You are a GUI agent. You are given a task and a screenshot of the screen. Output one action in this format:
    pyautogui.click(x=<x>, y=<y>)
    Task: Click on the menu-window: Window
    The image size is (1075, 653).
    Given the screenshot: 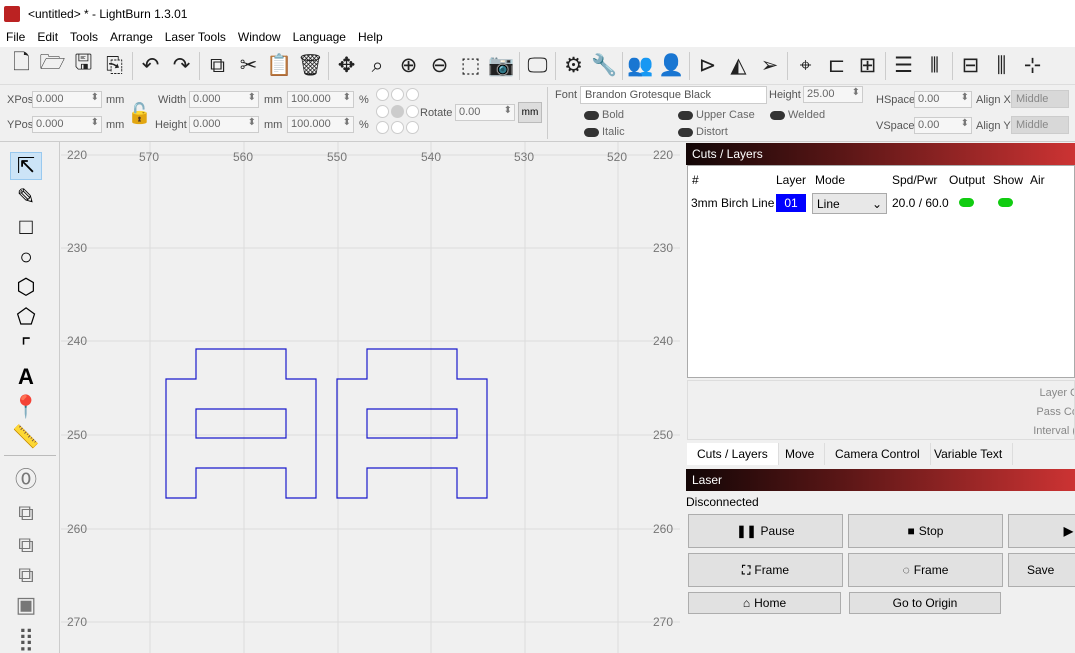 What is the action you would take?
    pyautogui.click(x=259, y=37)
    